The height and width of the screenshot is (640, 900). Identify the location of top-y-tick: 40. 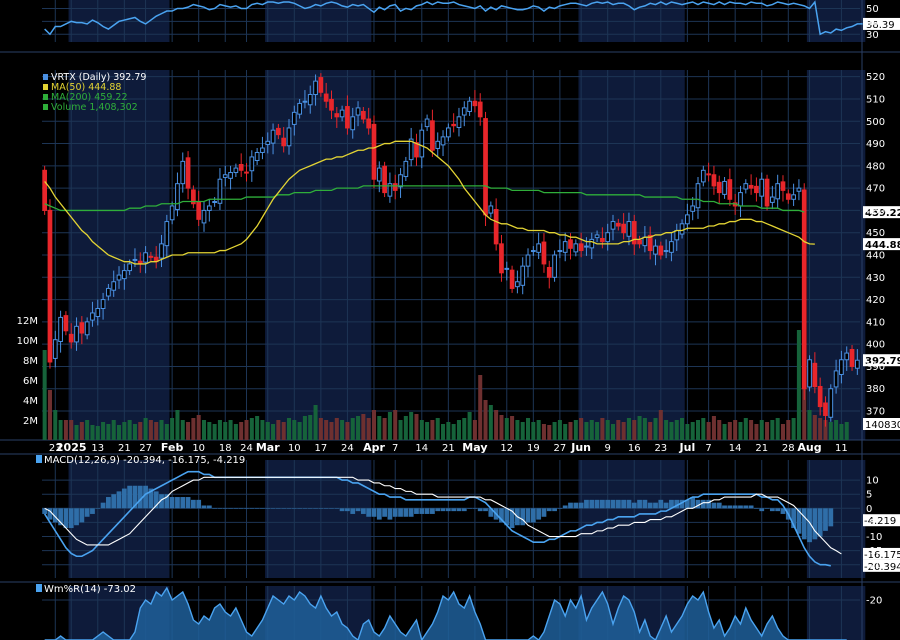
(872, 22).